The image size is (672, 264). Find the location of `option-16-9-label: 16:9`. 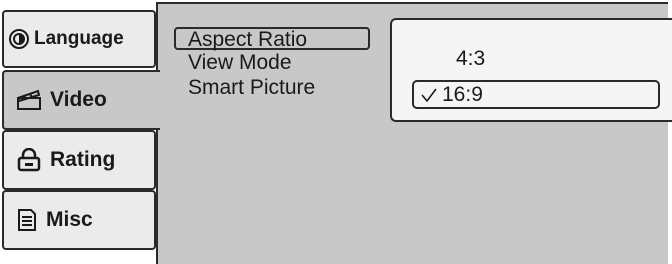

option-16-9-label: 16:9 is located at coordinates (462, 94).